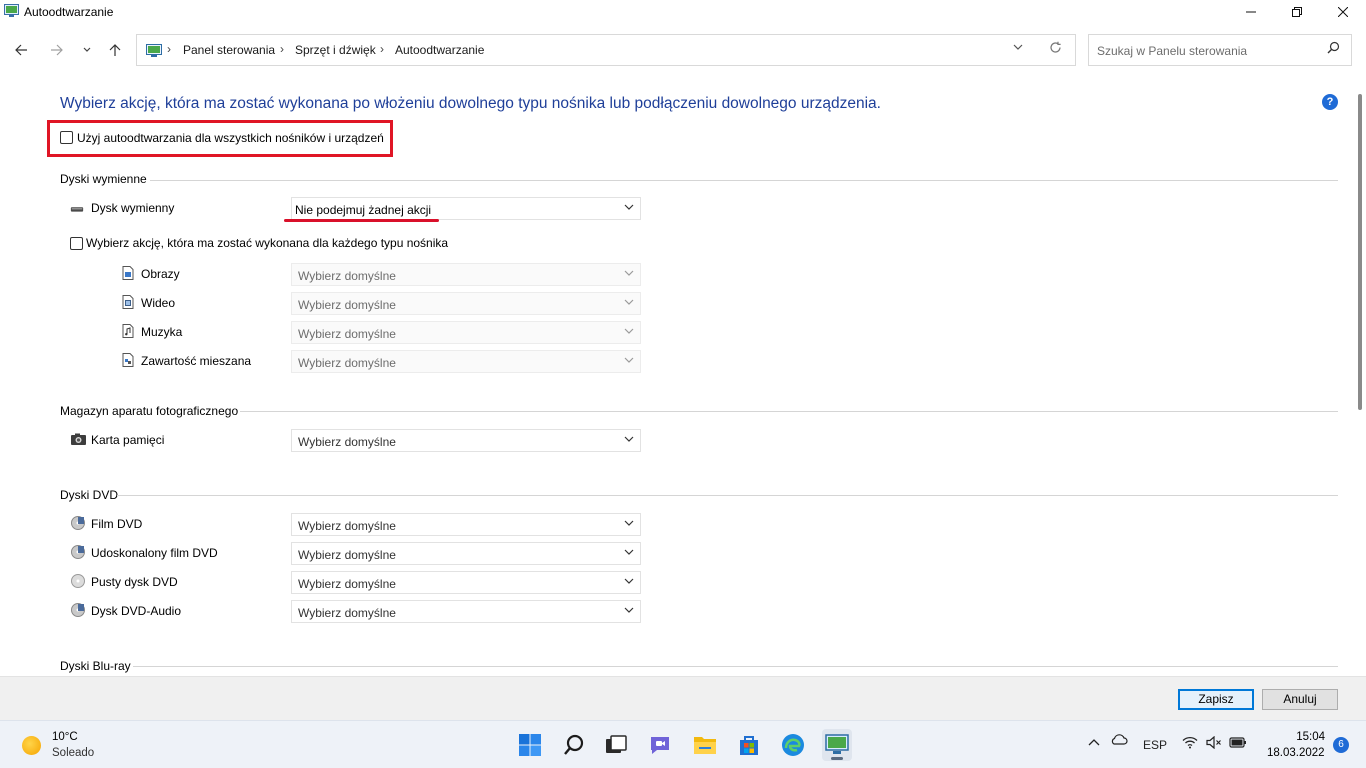 The width and height of the screenshot is (1366, 768). I want to click on wifi-icon, so click(1190, 742).